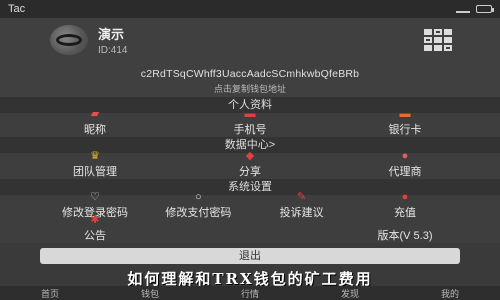 Image resolution: width=500 pixels, height=300 pixels. What do you see at coordinates (95, 122) in the screenshot?
I see `menu-item-nickname: ▰ 昵称` at bounding box center [95, 122].